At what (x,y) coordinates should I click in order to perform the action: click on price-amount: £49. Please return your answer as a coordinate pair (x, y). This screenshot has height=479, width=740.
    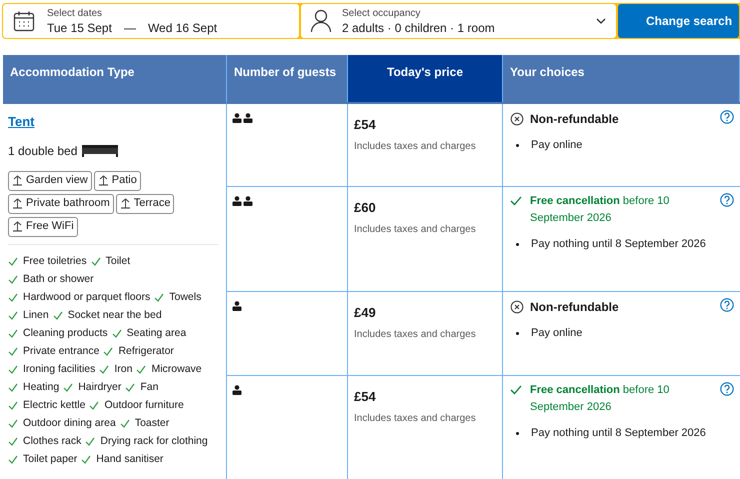
    Looking at the image, I should click on (365, 313).